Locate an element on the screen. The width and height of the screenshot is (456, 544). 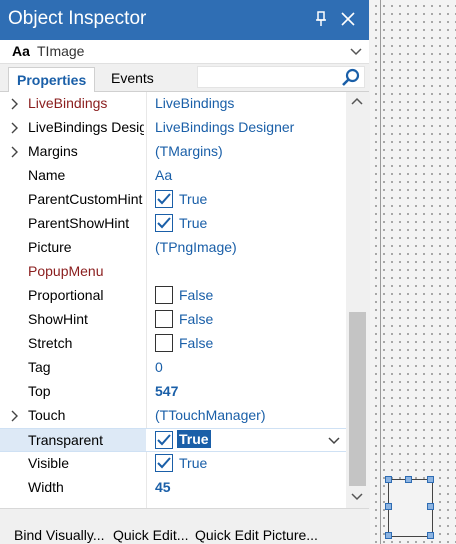
property-value: LiveBindings Designer is located at coordinates (224, 127).